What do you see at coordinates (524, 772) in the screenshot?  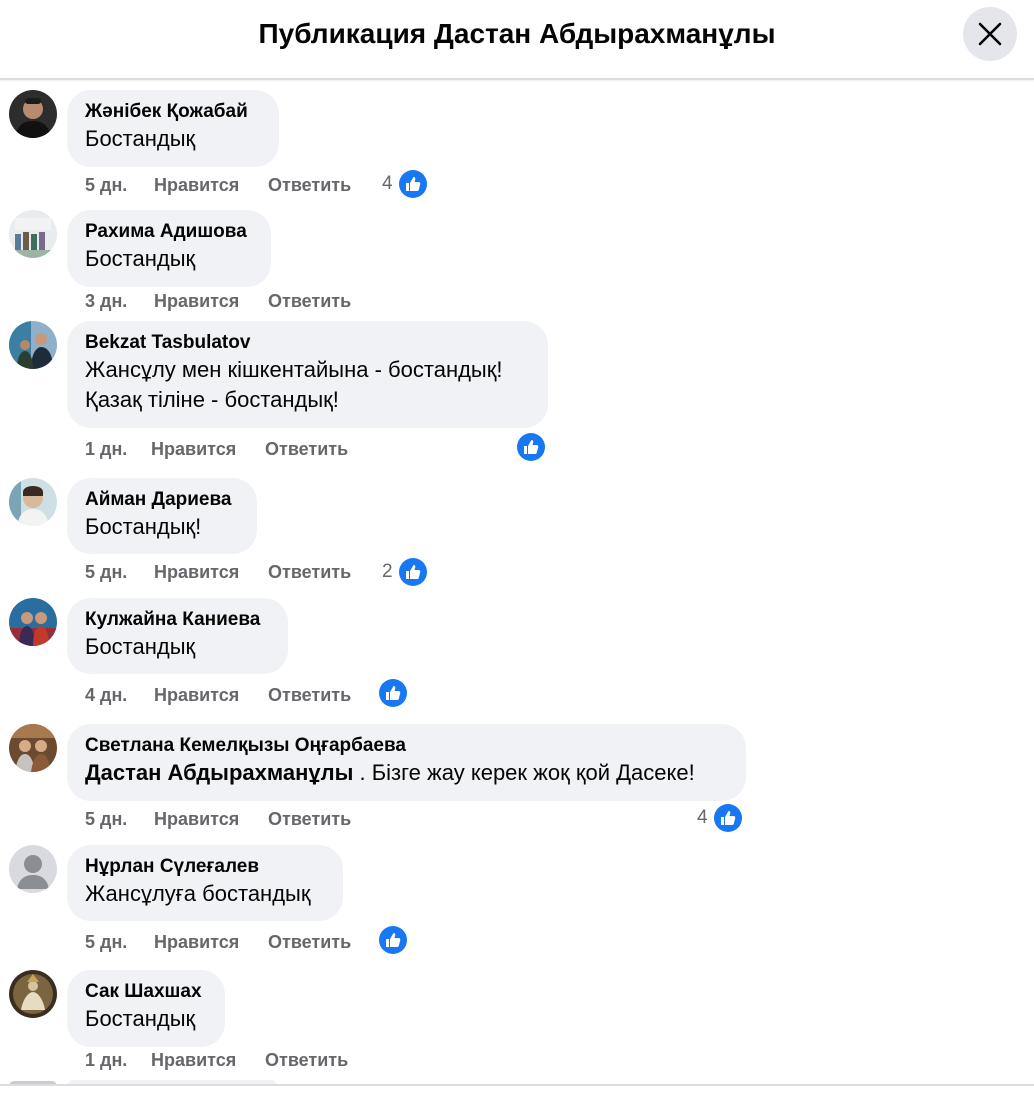 I see `comment-text-body: . Бізге жау керек жоқ қой Дасеке!` at bounding box center [524, 772].